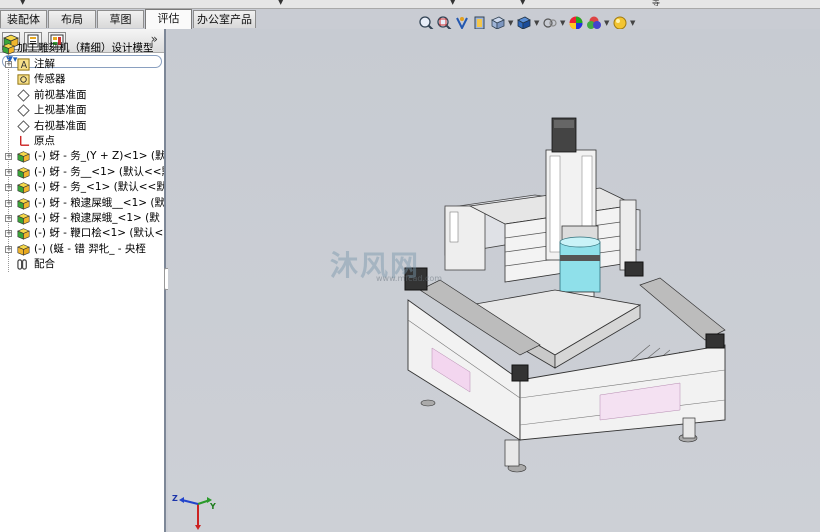 Image resolution: width=820 pixels, height=532 pixels. Describe the element at coordinates (23, 19) in the screenshot. I see `tab-assembly: 装配体` at that location.